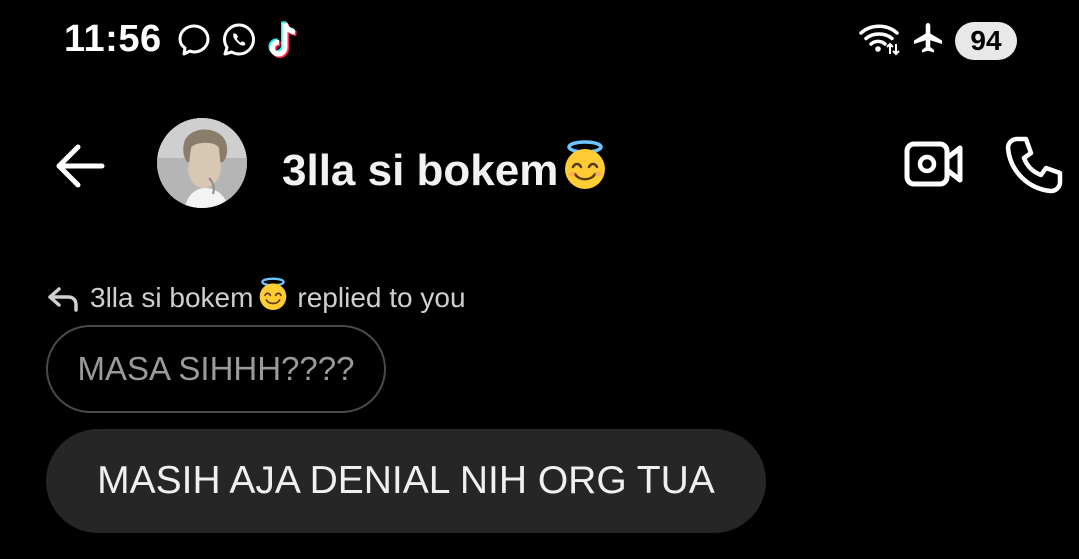 This screenshot has width=1079, height=559. What do you see at coordinates (381, 297) in the screenshot?
I see `reply-context-text: replied to you` at bounding box center [381, 297].